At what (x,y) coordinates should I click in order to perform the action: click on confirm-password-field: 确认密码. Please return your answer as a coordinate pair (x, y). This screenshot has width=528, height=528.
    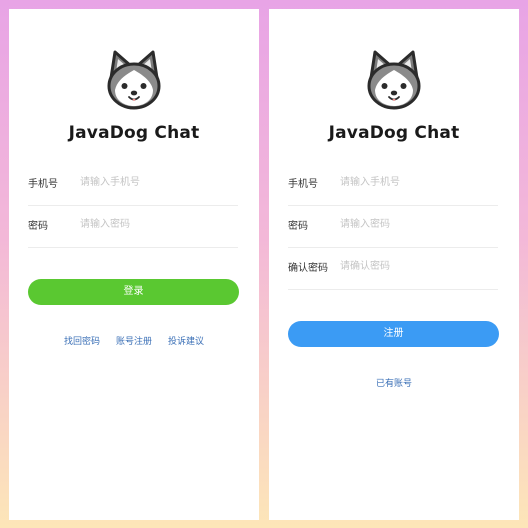
    Looking at the image, I should click on (393, 268).